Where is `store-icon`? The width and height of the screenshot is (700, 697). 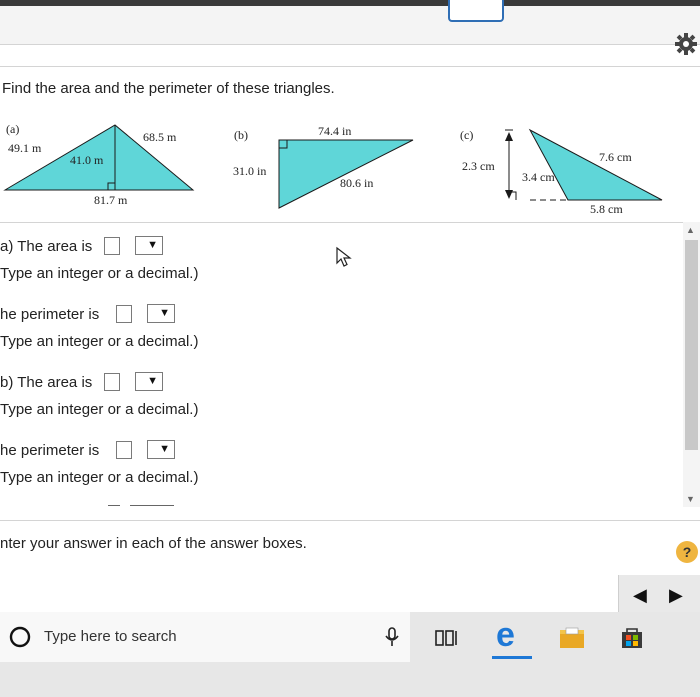 store-icon is located at coordinates (632, 638).